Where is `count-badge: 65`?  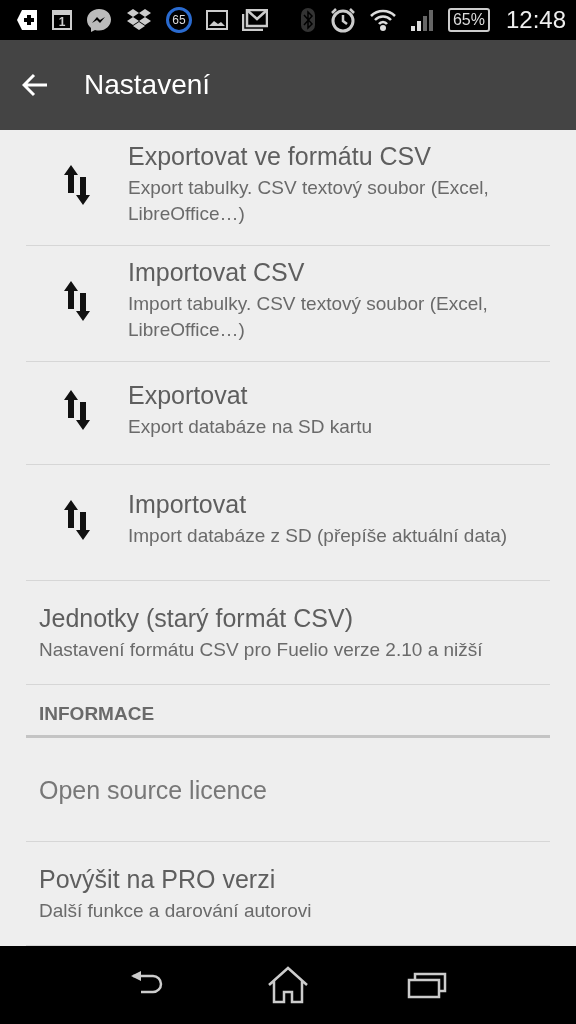 count-badge: 65 is located at coordinates (179, 20).